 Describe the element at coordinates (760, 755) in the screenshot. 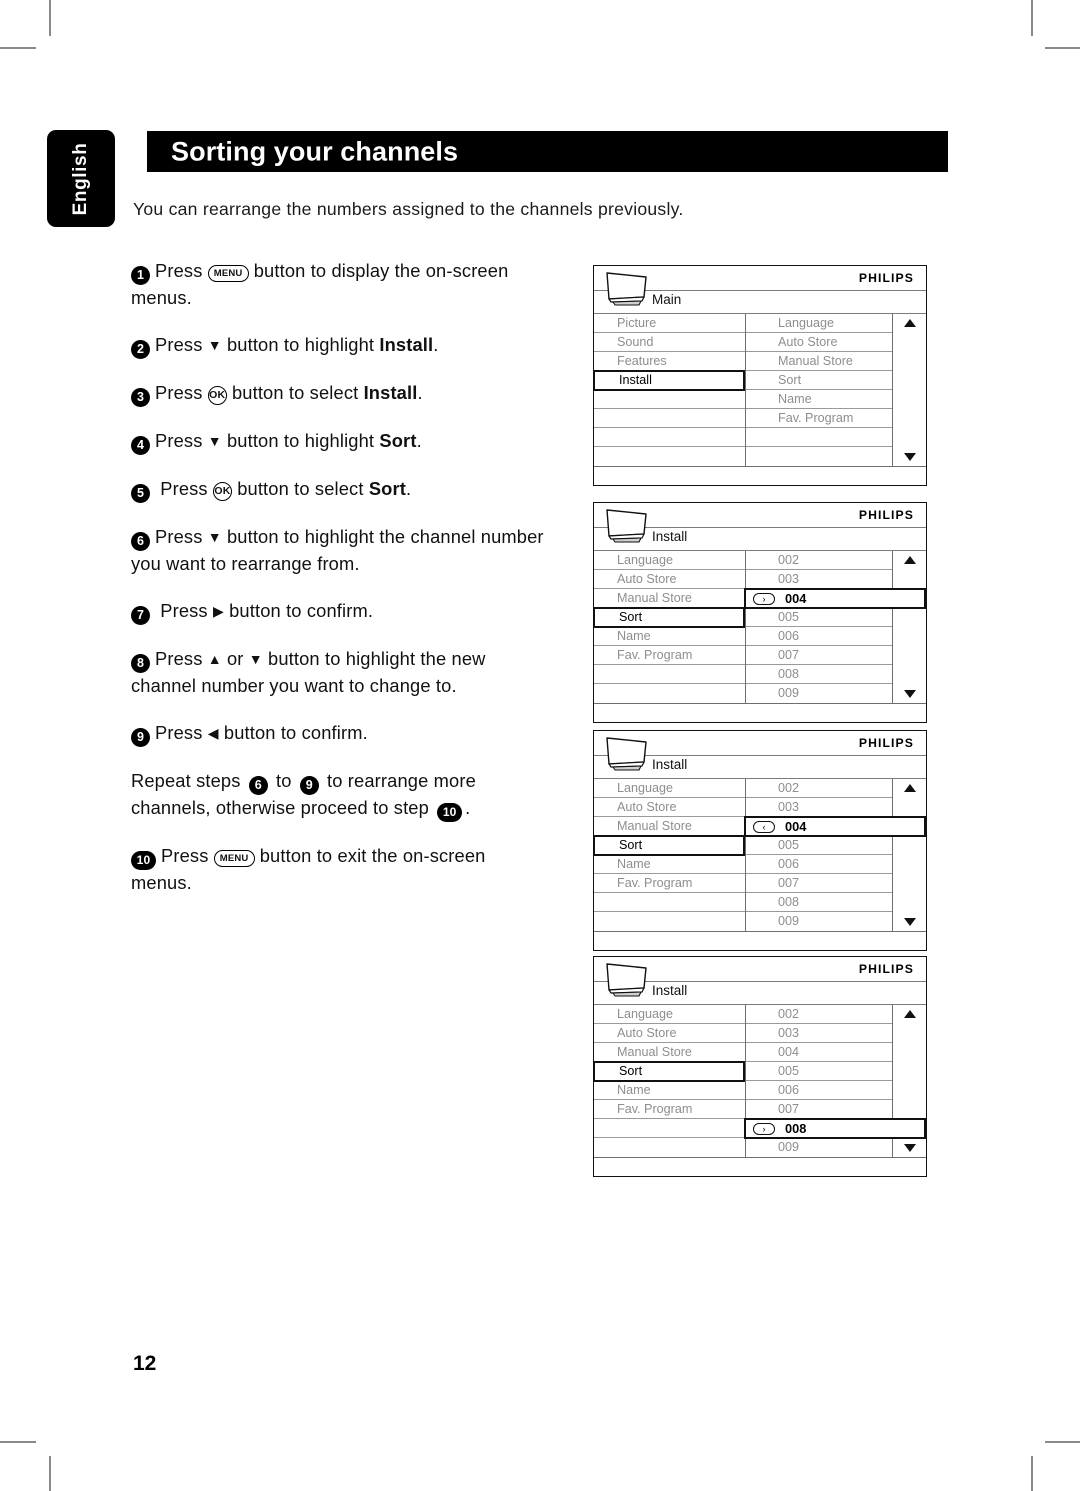

I see `tv-menu-header: PHILIPS Install` at that location.